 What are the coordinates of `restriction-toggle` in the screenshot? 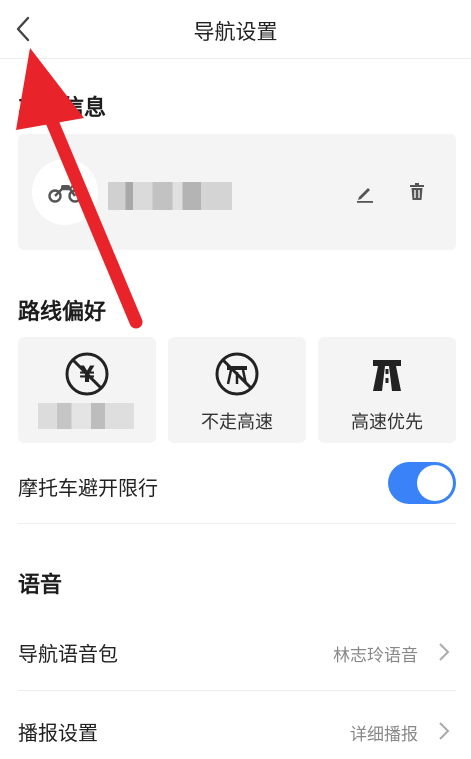 It's located at (422, 483).